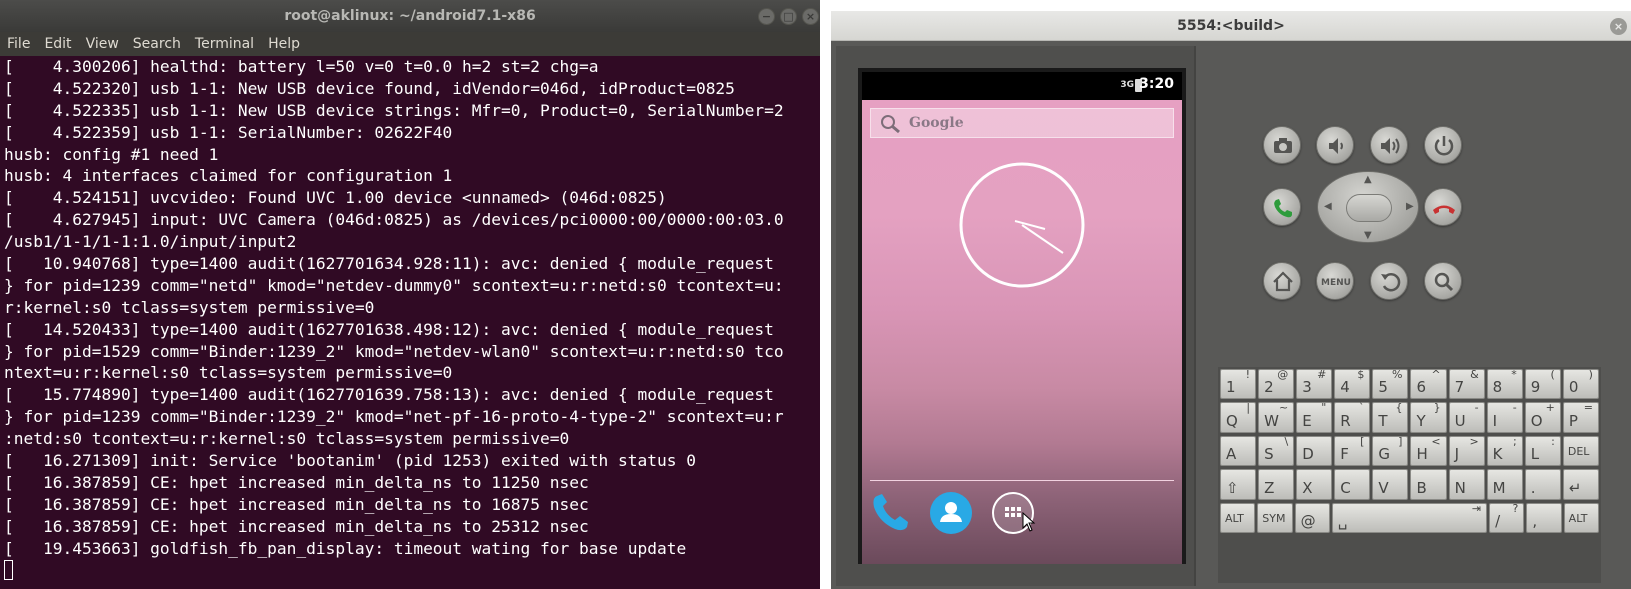 The width and height of the screenshot is (1631, 589). Describe the element at coordinates (1322, 374) in the screenshot. I see `key-alt-label: #` at that location.